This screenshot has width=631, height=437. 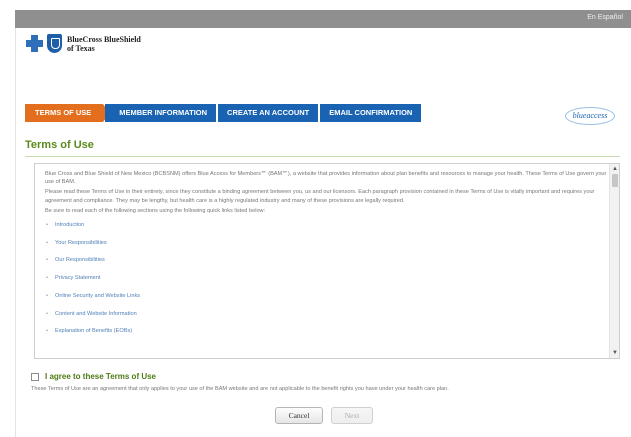 I want to click on scroll-up-icon: ▲, so click(x=615, y=169).